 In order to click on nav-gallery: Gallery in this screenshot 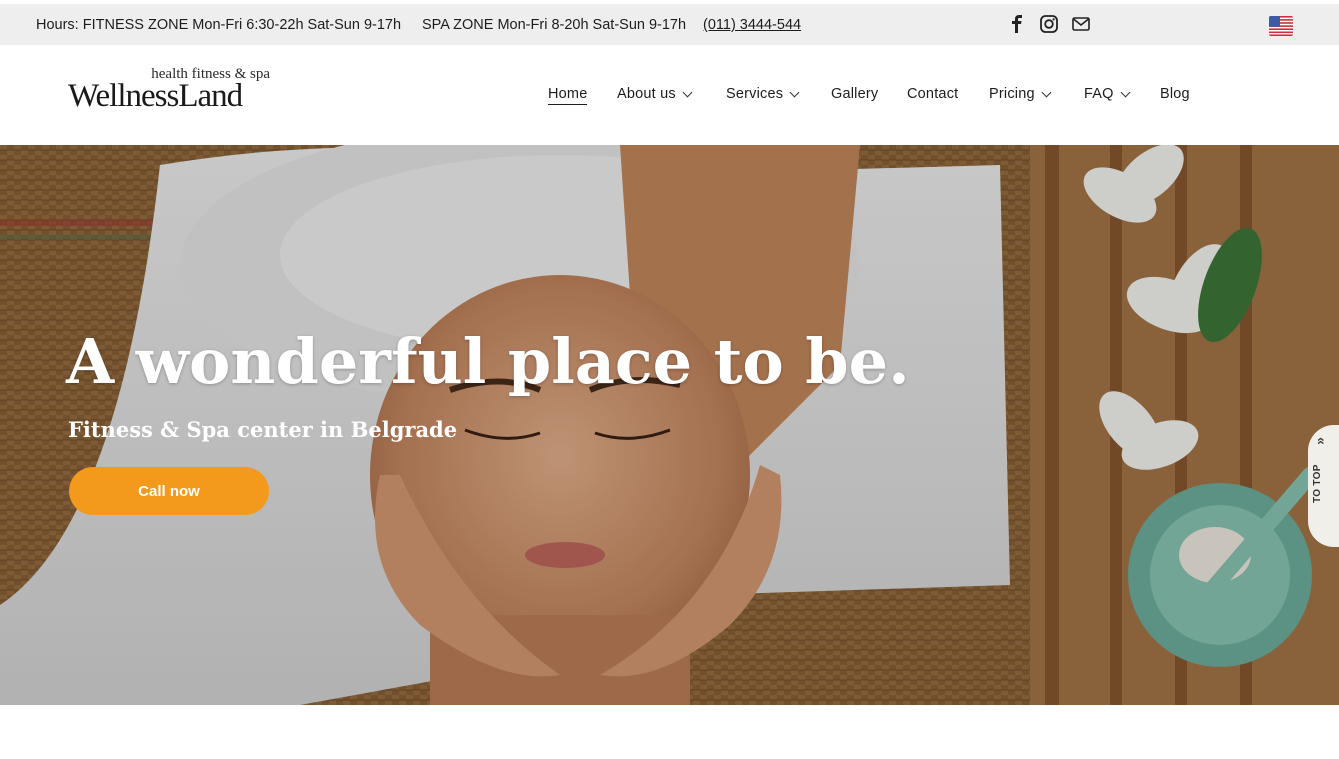, I will do `click(854, 94)`.